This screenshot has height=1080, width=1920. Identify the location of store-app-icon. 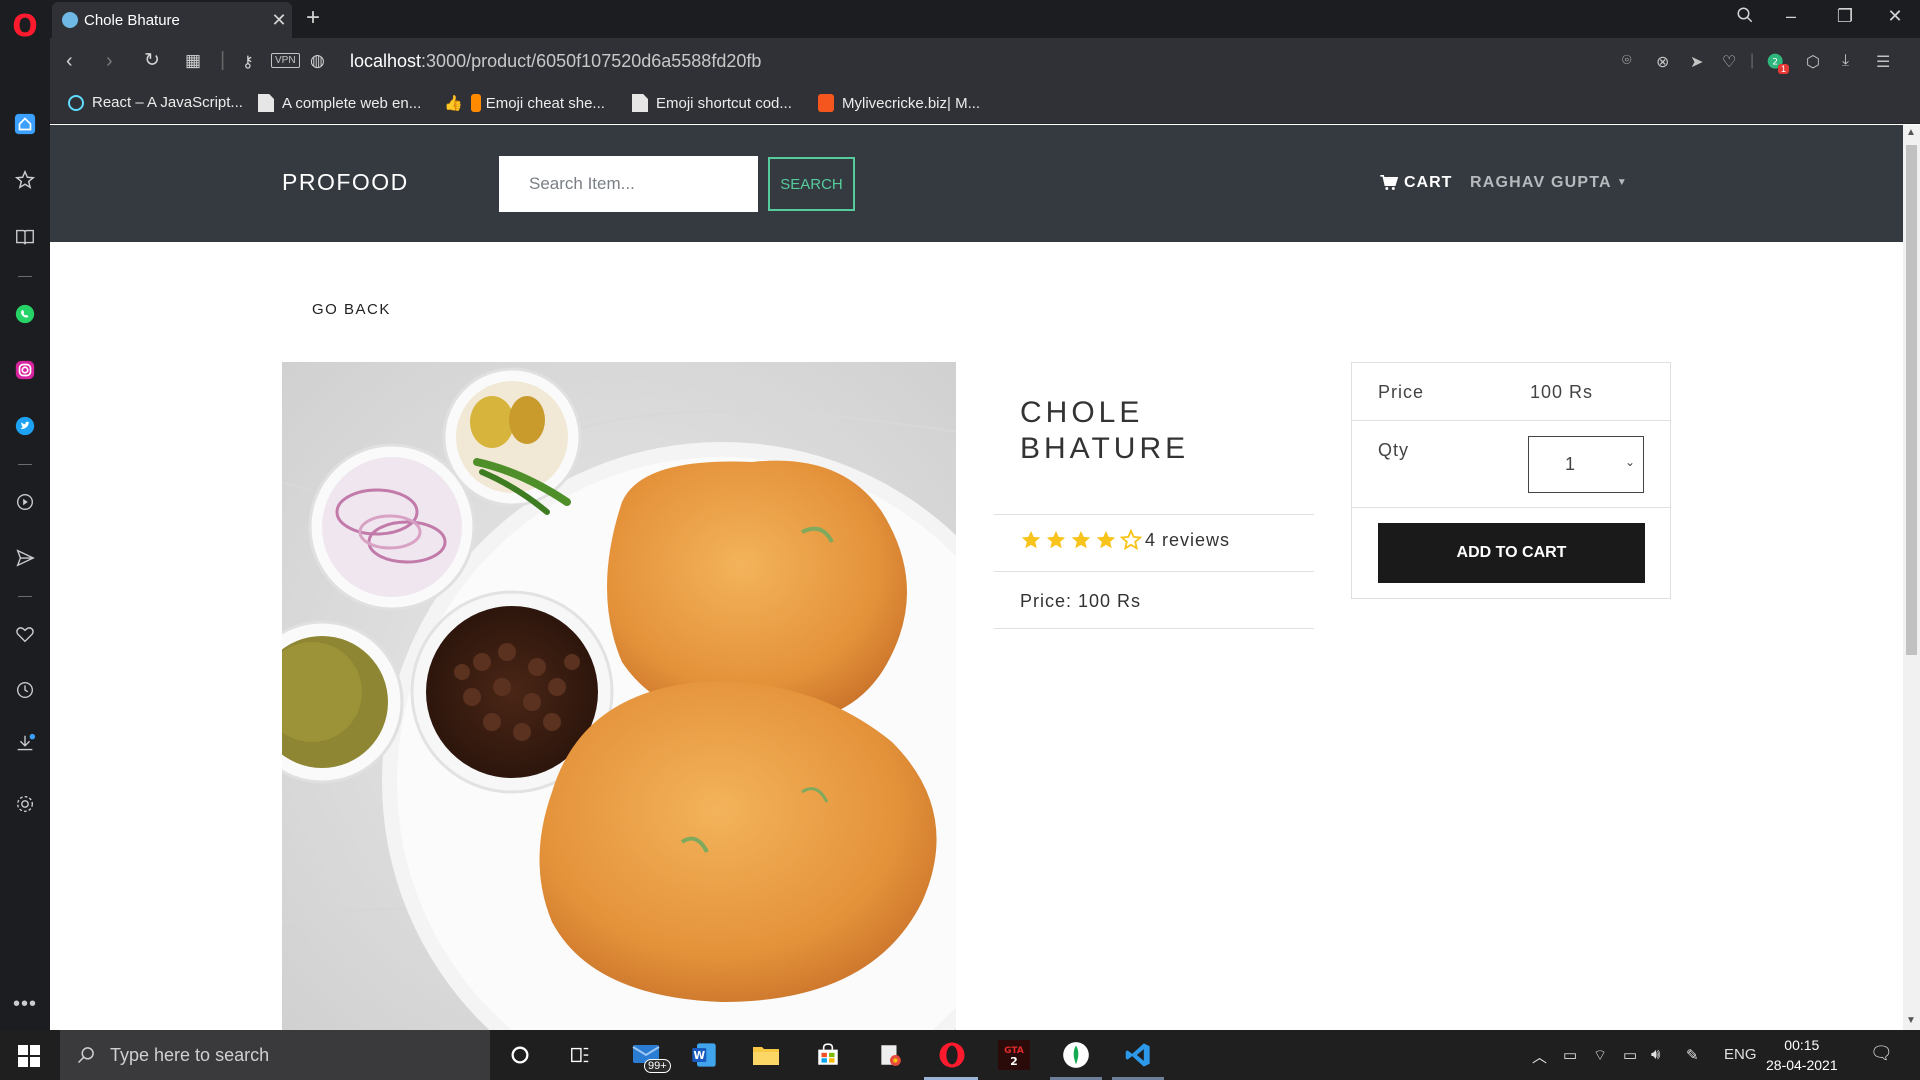
(828, 1055).